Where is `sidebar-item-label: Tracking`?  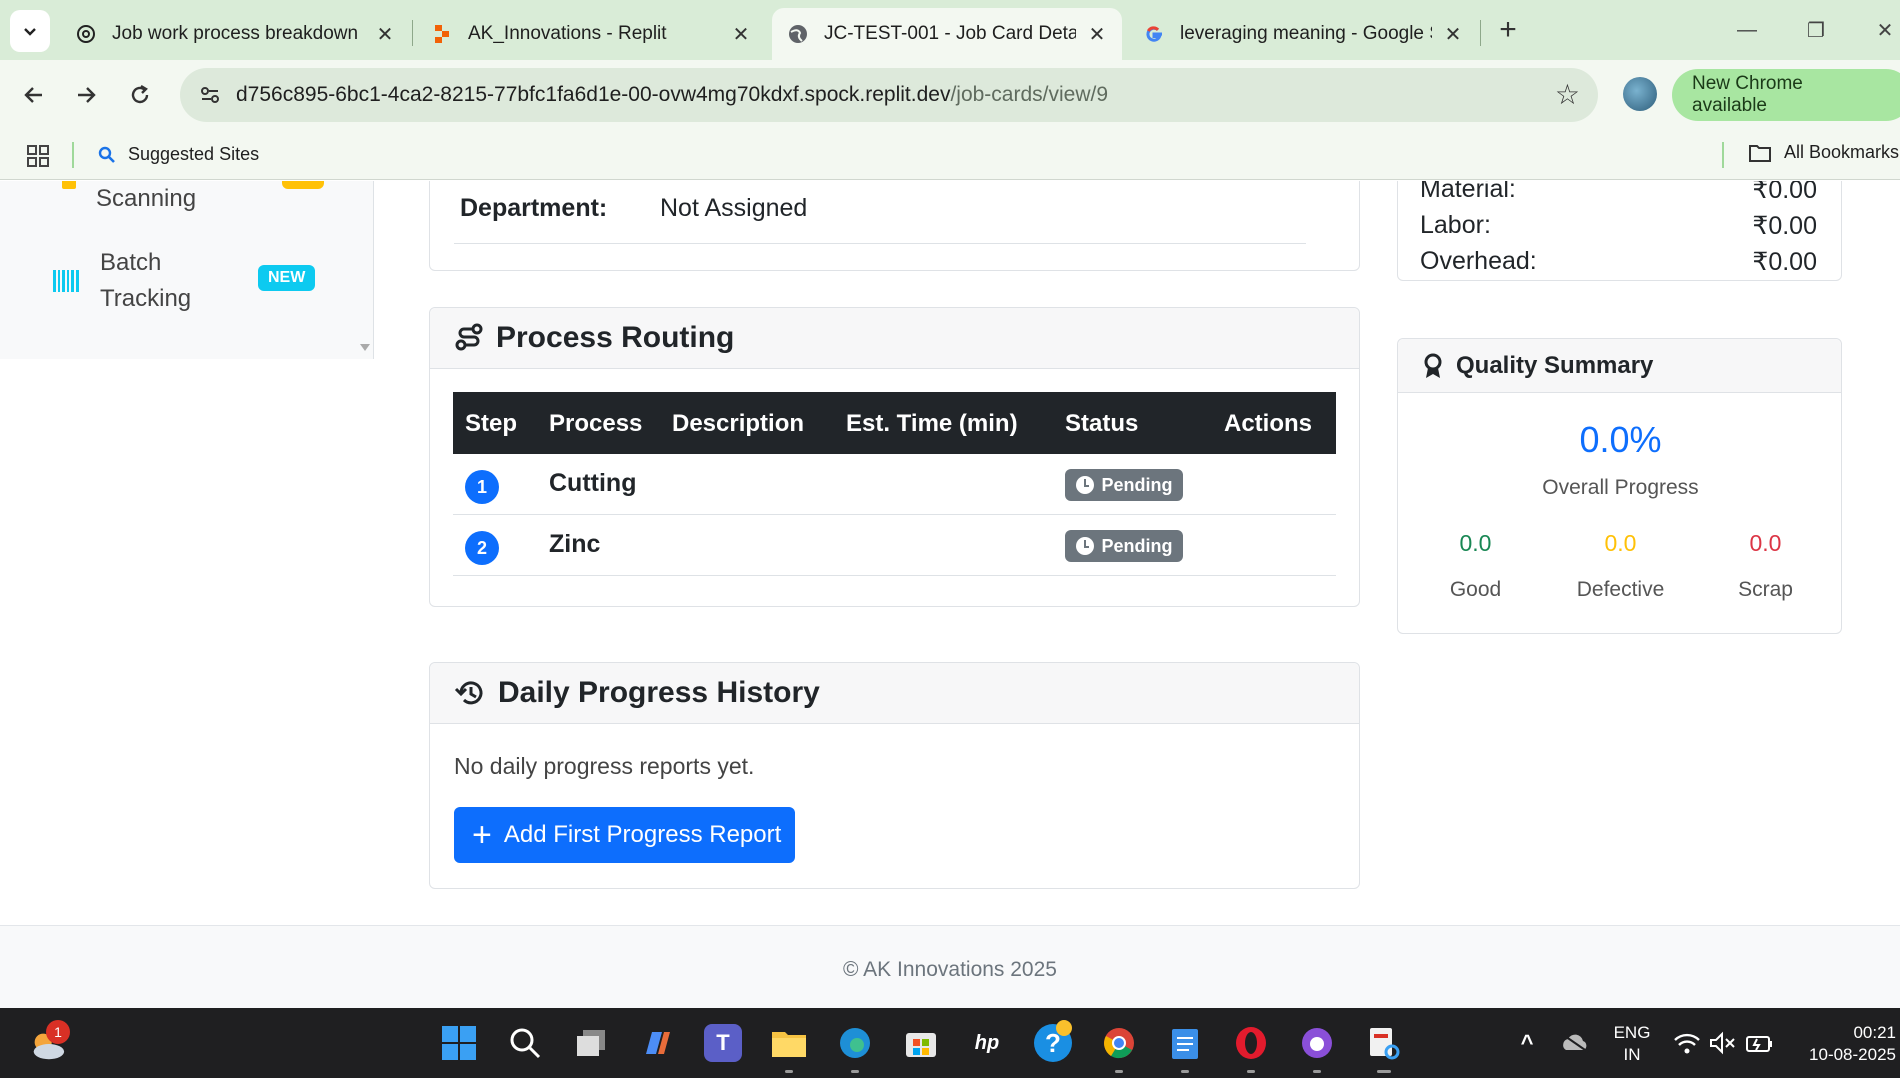 sidebar-item-label: Tracking is located at coordinates (146, 298).